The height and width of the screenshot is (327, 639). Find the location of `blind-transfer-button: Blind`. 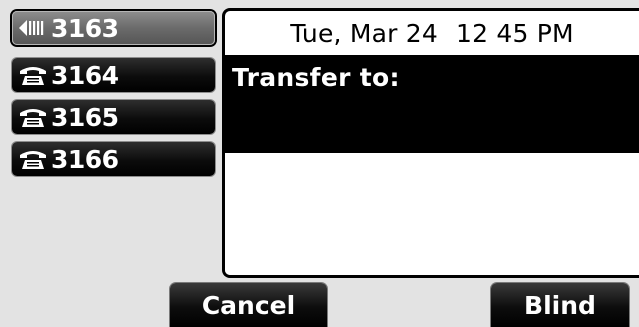

blind-transfer-button: Blind is located at coordinates (560, 305).